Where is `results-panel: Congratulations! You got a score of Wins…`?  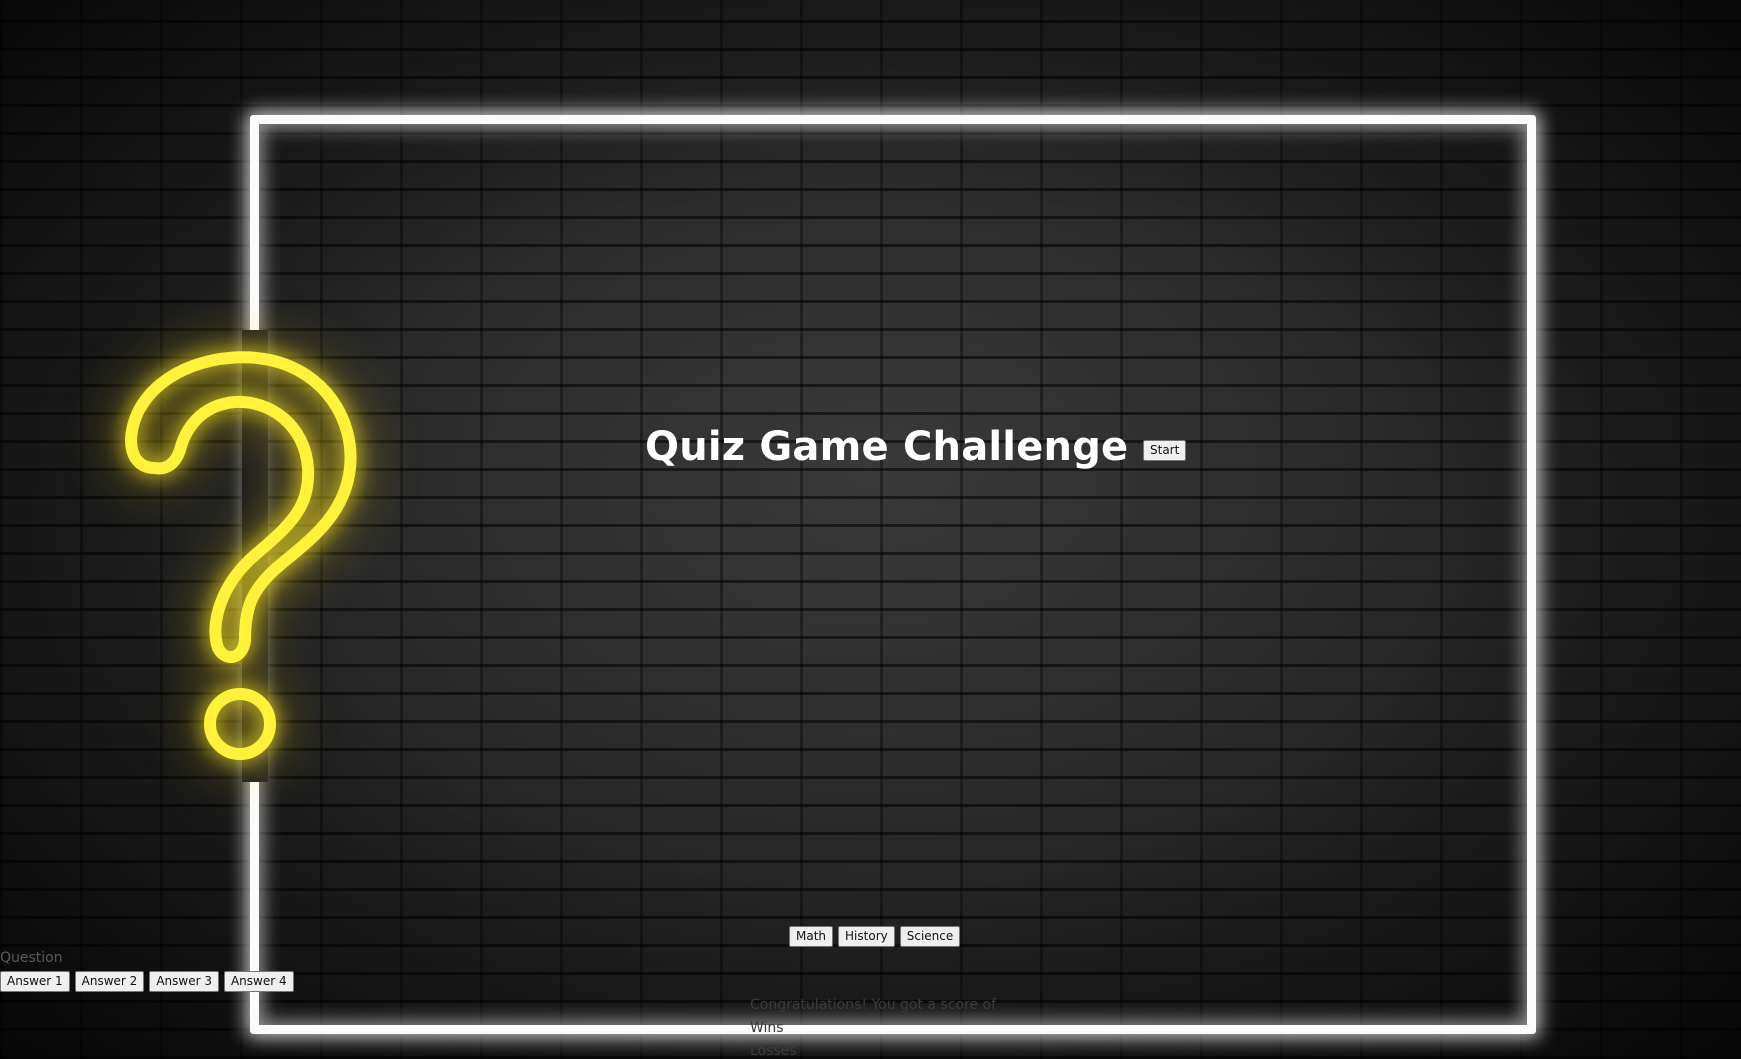
results-panel: Congratulations! You got a score of Wins… is located at coordinates (873, 1026).